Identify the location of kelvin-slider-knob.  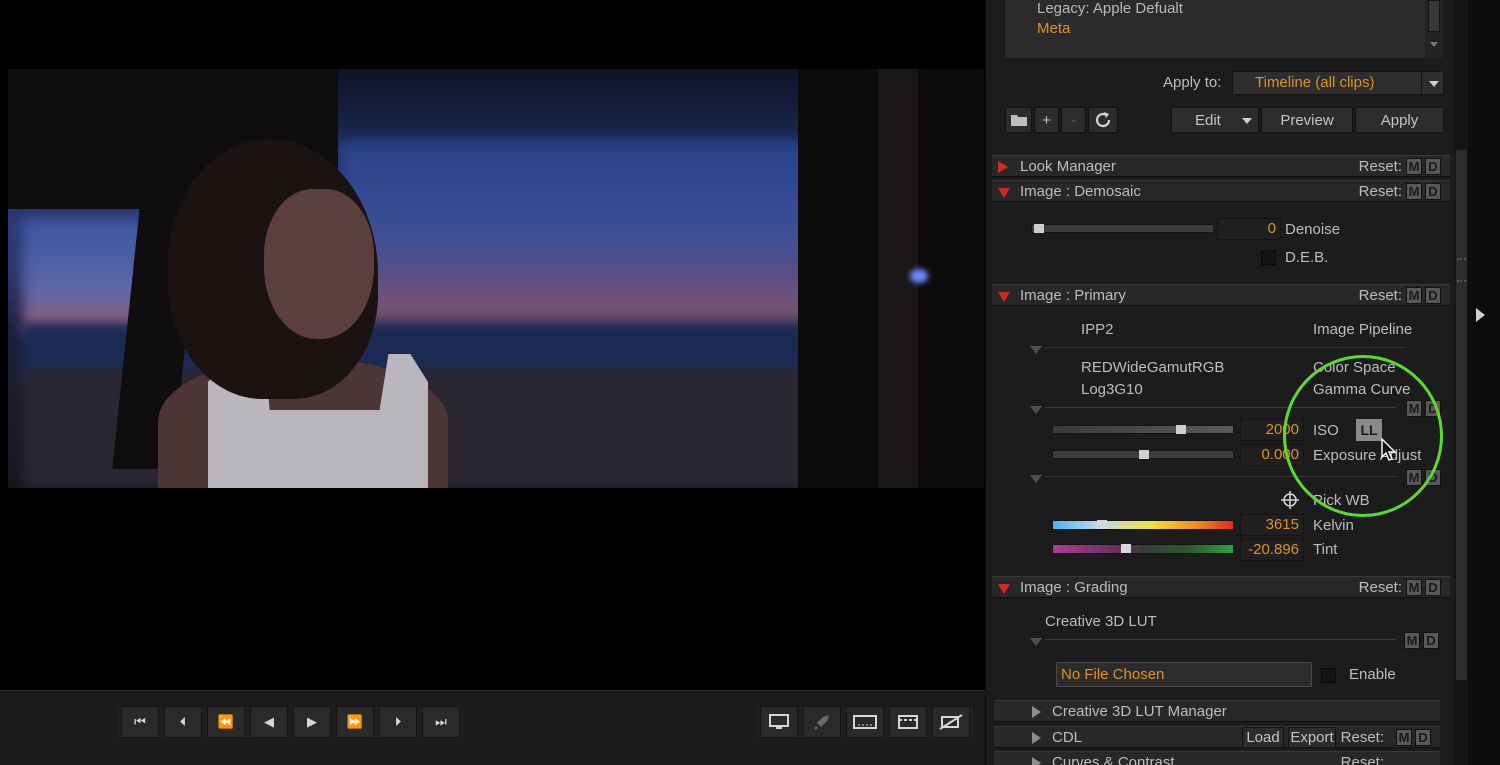
(1102, 524).